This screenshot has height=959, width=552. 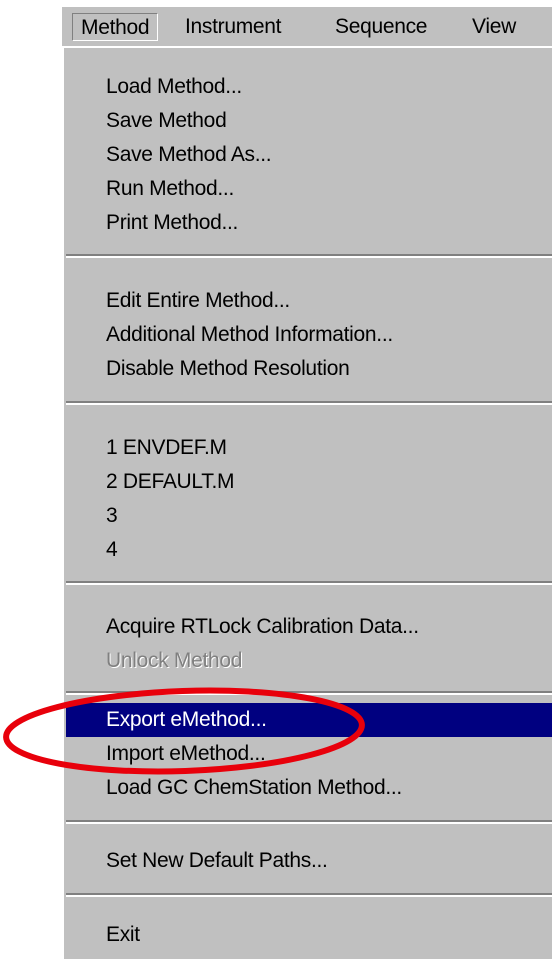 What do you see at coordinates (309, 935) in the screenshot?
I see `menu-item-exit: Exit` at bounding box center [309, 935].